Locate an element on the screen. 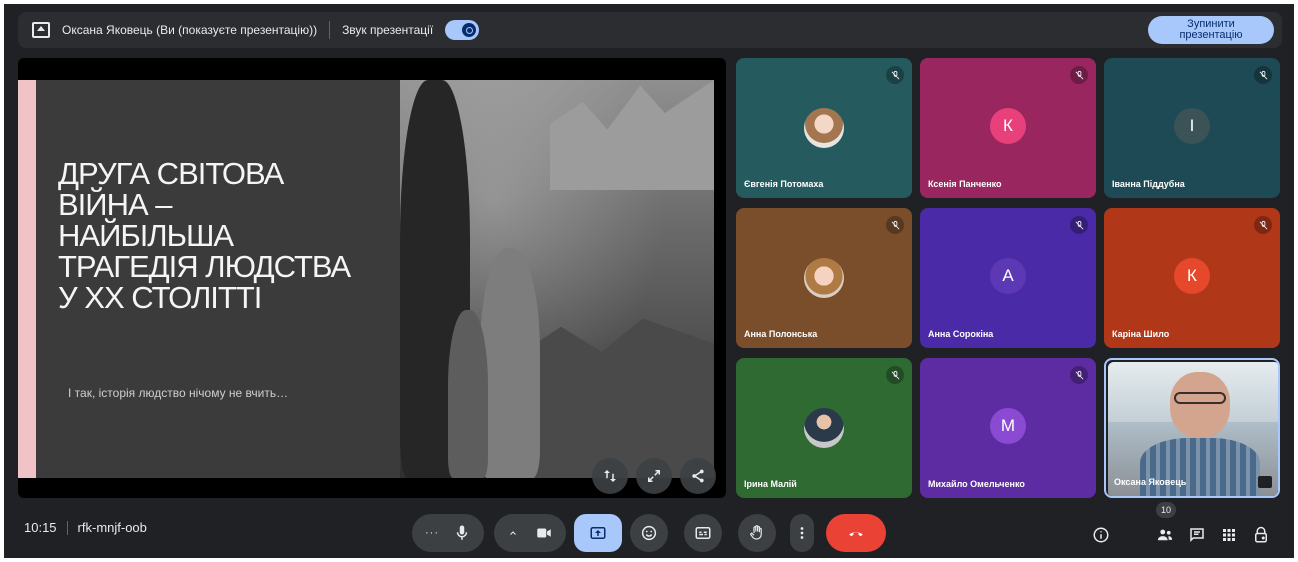  picture-in-picture-icon is located at coordinates (1265, 482).